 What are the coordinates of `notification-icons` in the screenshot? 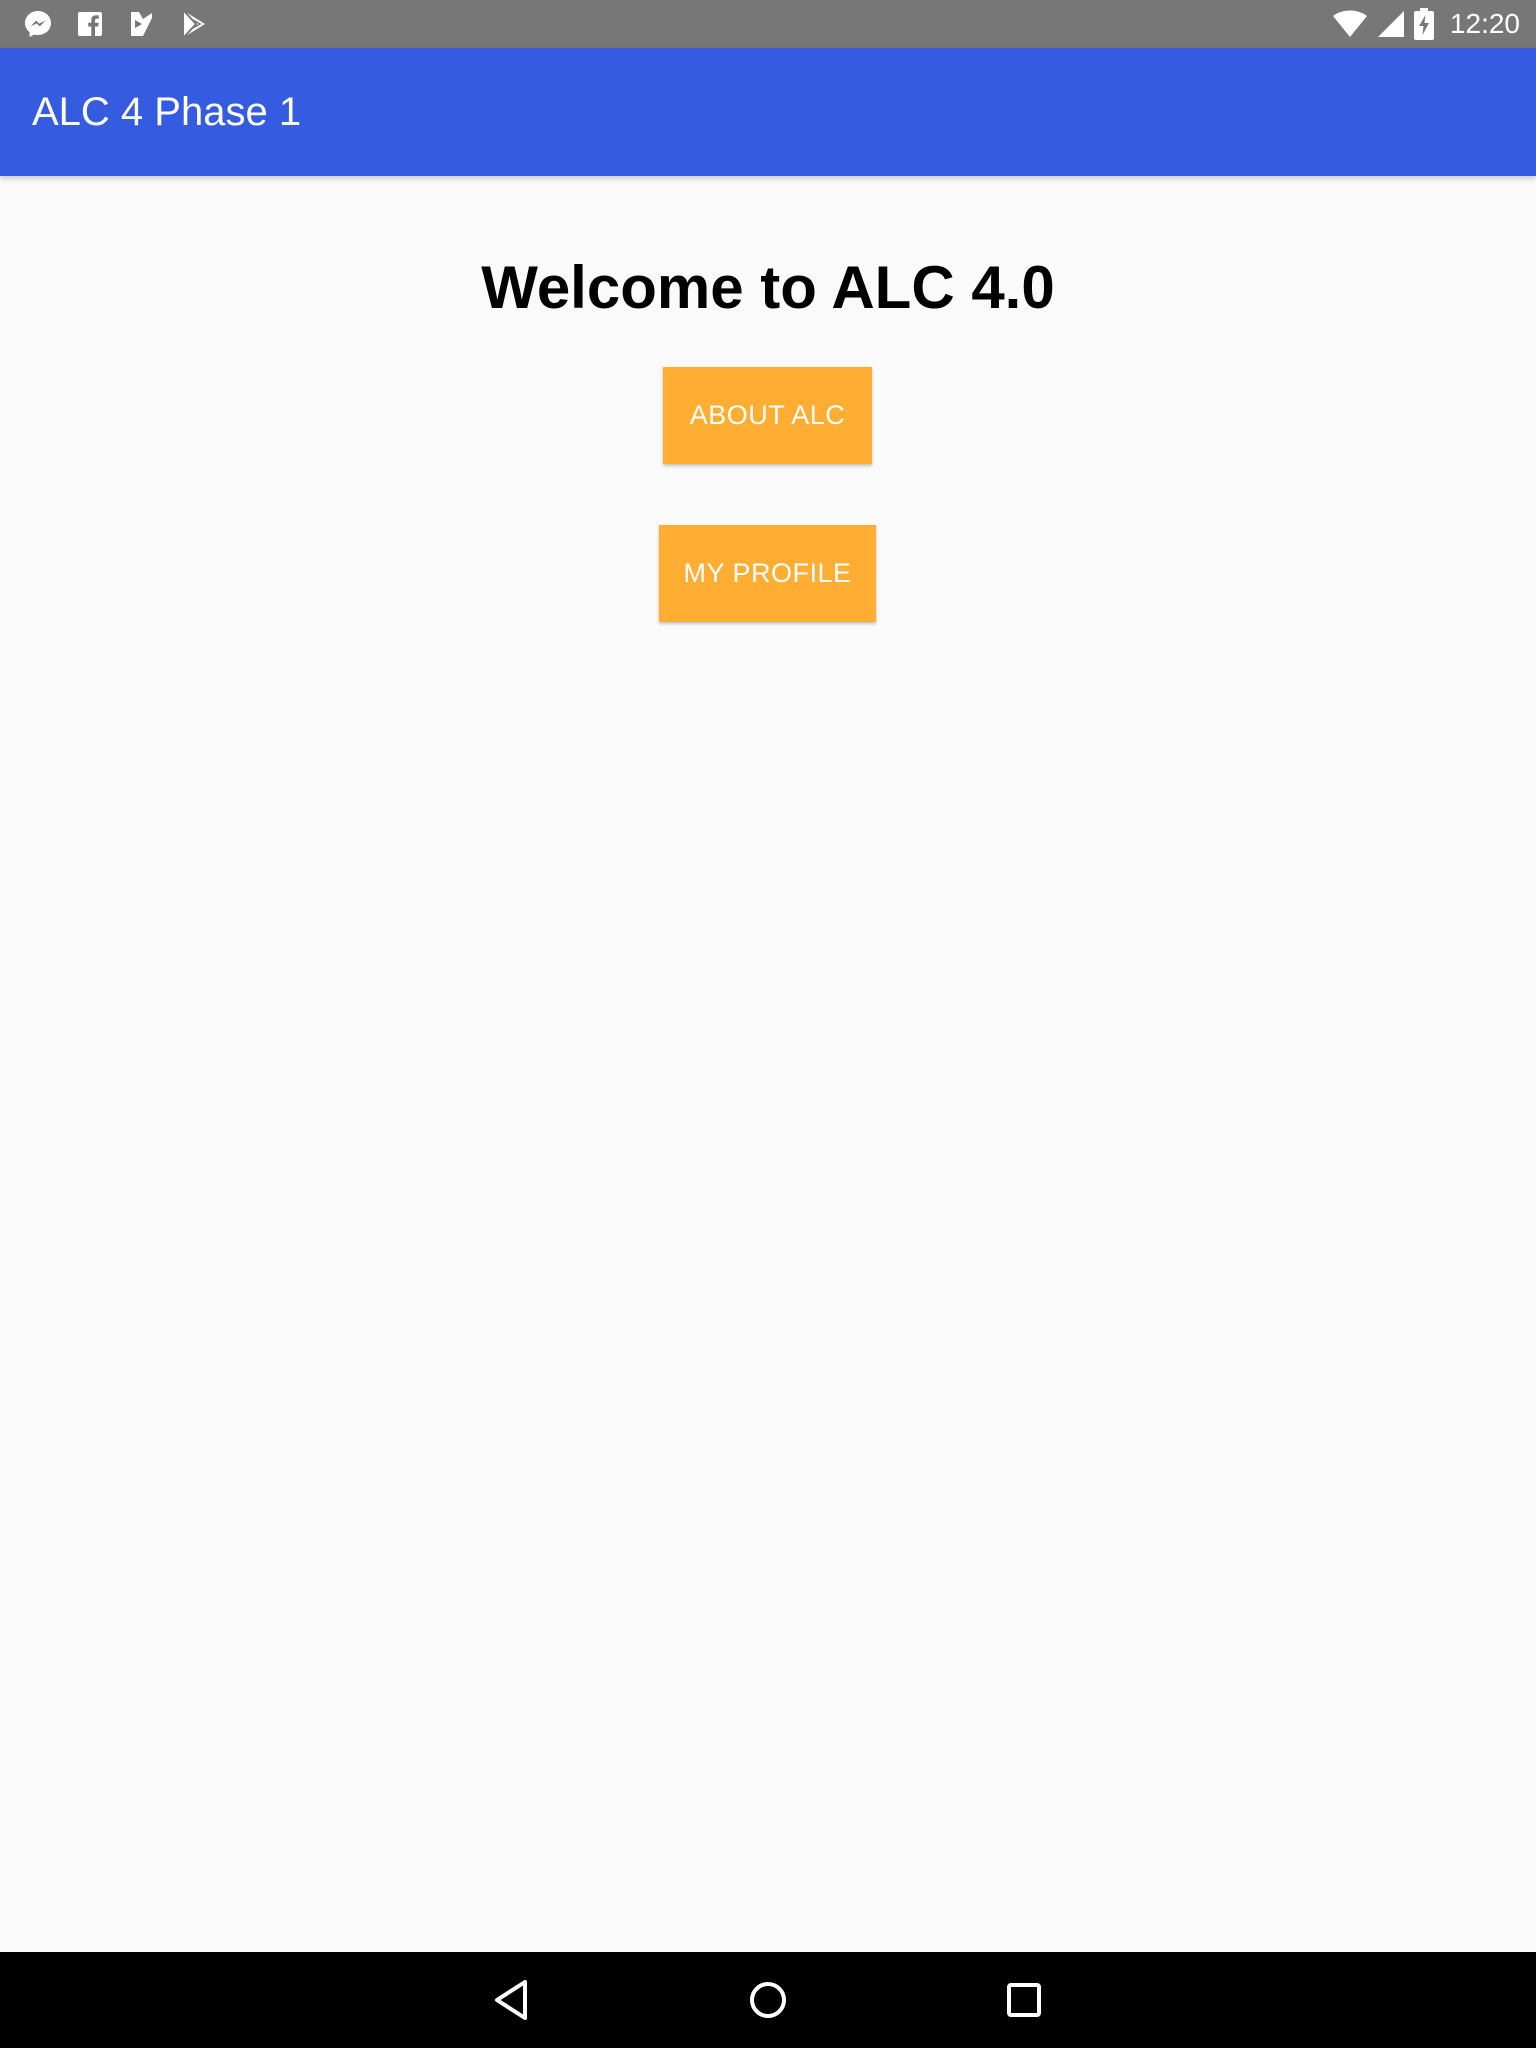 It's located at (116, 24).